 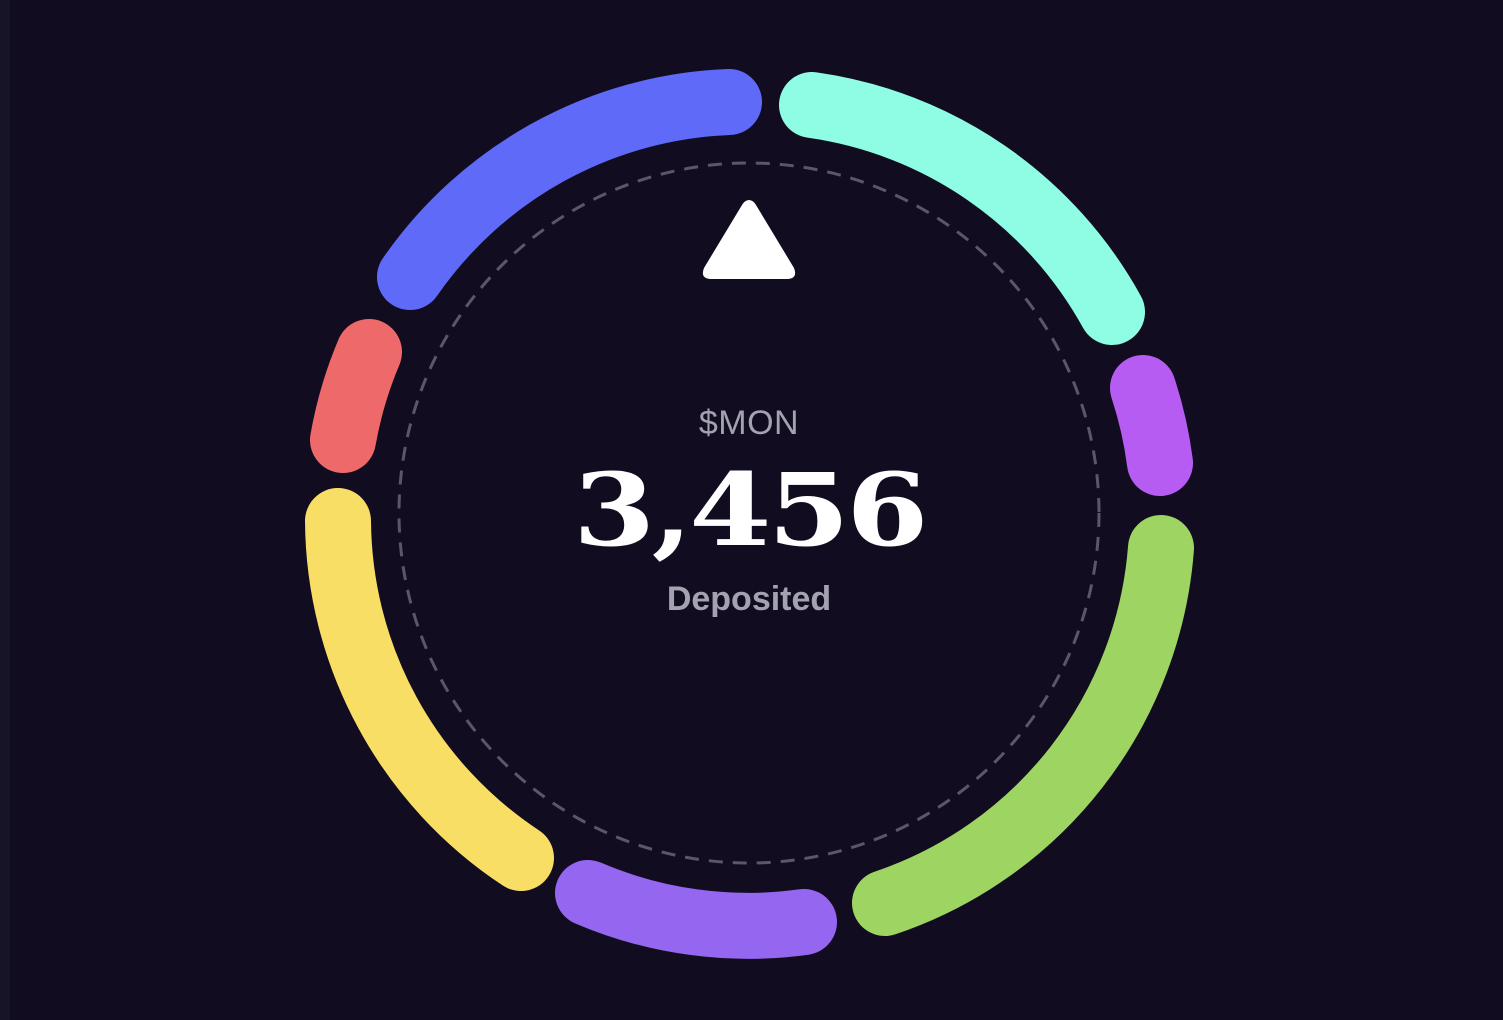 I want to click on deposit-amount: 3,456, so click(x=750, y=510).